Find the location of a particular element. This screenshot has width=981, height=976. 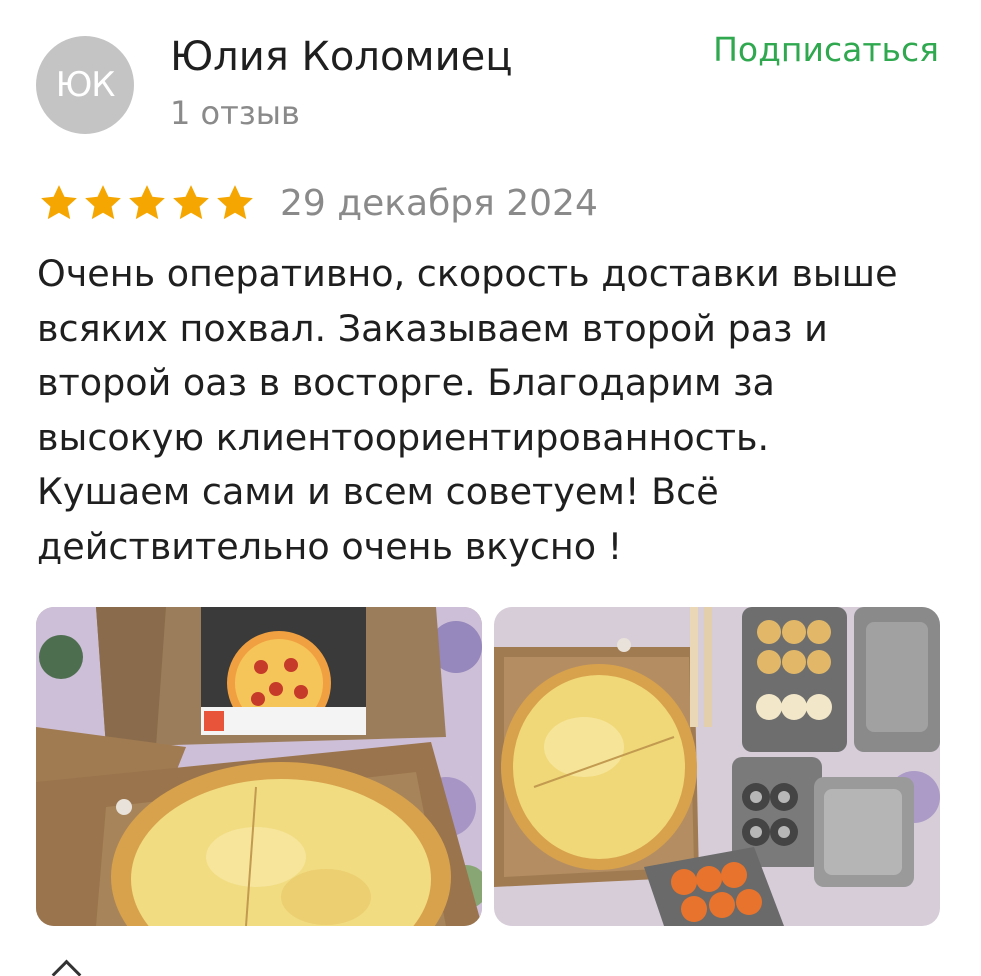

rating-row: 29 декабря 2024 is located at coordinates (318, 203).